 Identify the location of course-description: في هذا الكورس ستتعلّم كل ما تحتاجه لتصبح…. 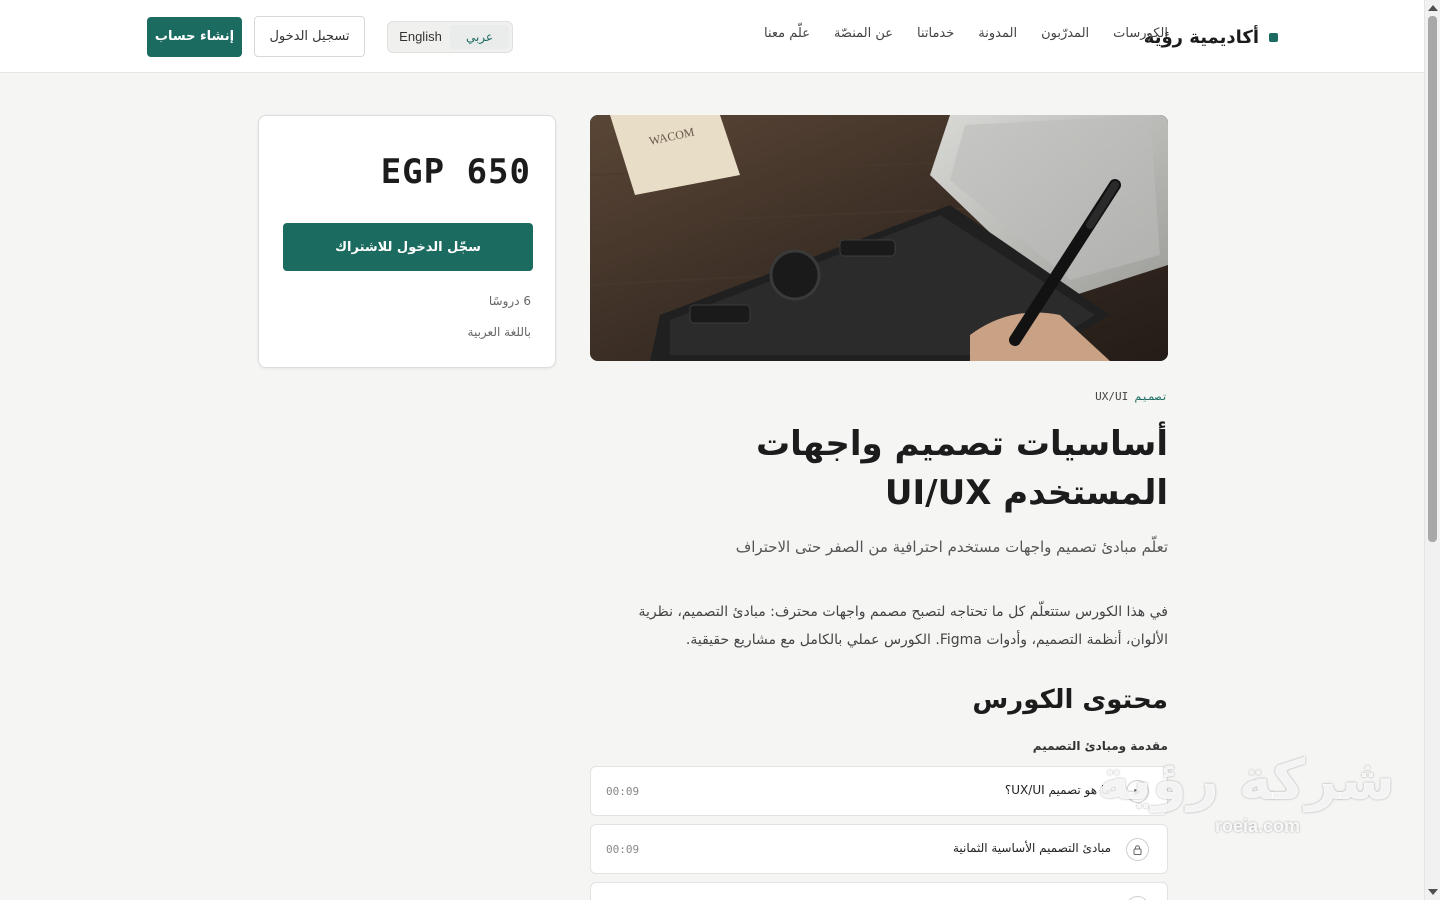
(903, 626).